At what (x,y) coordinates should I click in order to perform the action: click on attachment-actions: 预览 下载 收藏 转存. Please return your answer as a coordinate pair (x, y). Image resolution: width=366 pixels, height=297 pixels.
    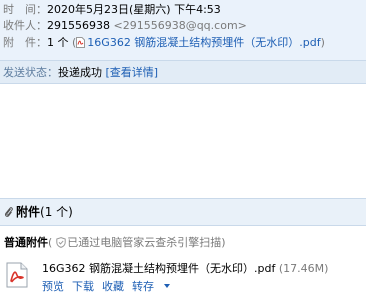
    Looking at the image, I should click on (110, 287).